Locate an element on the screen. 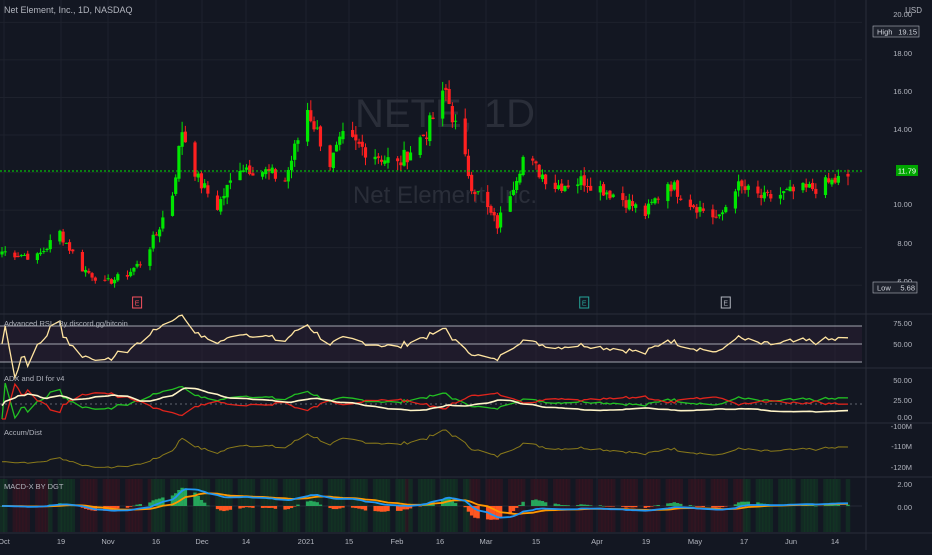 This screenshot has height=555, width=932. time-tick: May is located at coordinates (695, 541).